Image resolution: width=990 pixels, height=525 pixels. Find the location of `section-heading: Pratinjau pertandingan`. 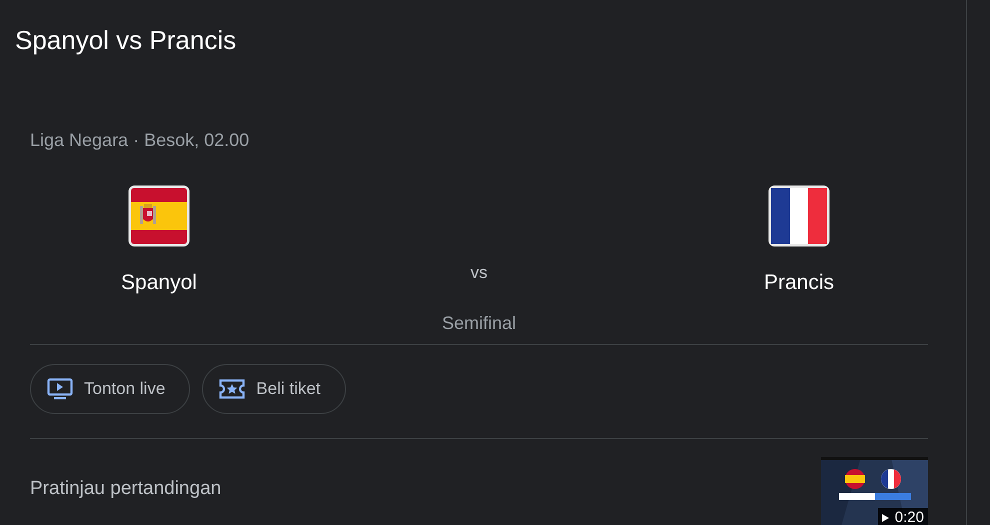

section-heading: Pratinjau pertandingan is located at coordinates (126, 489).